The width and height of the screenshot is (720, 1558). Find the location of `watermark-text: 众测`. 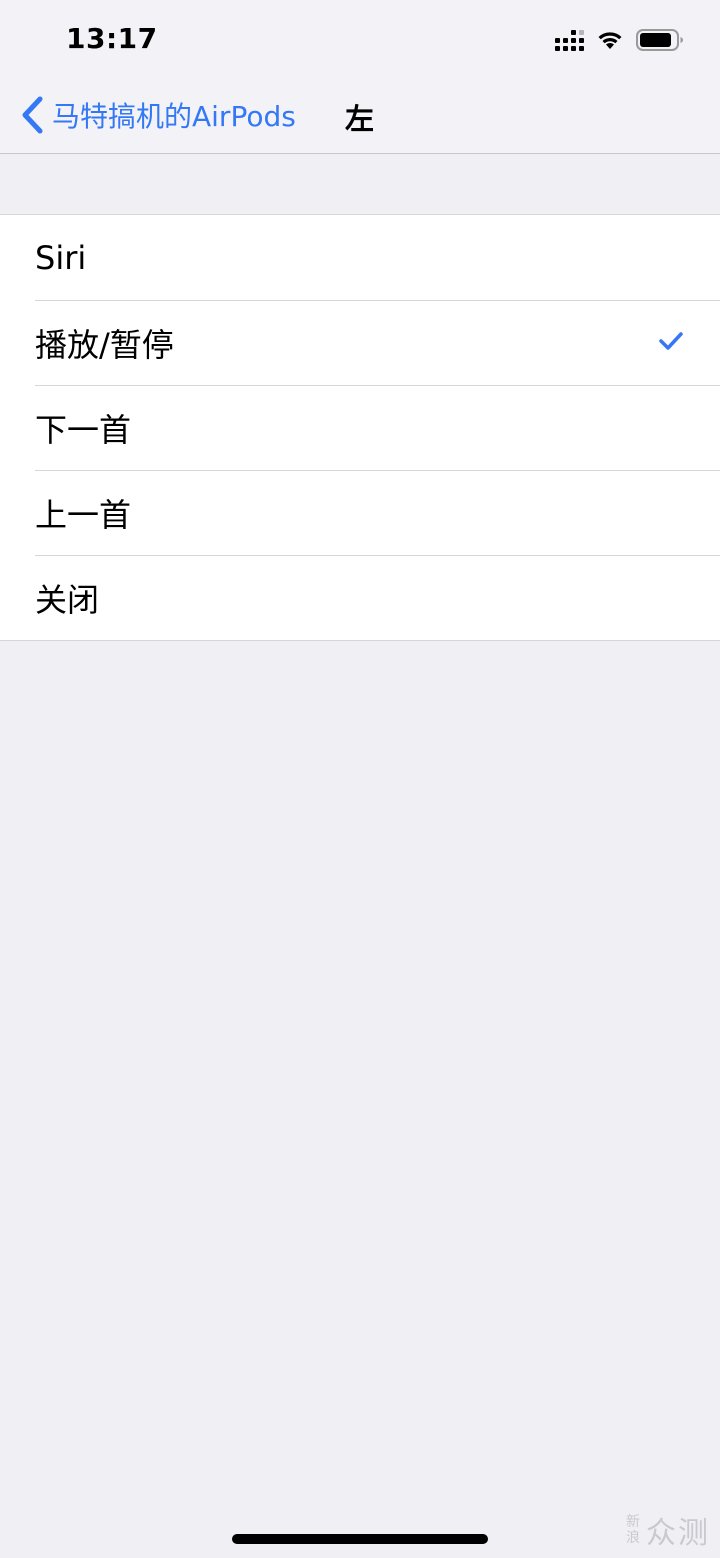

watermark-text: 众测 is located at coordinates (678, 1533).